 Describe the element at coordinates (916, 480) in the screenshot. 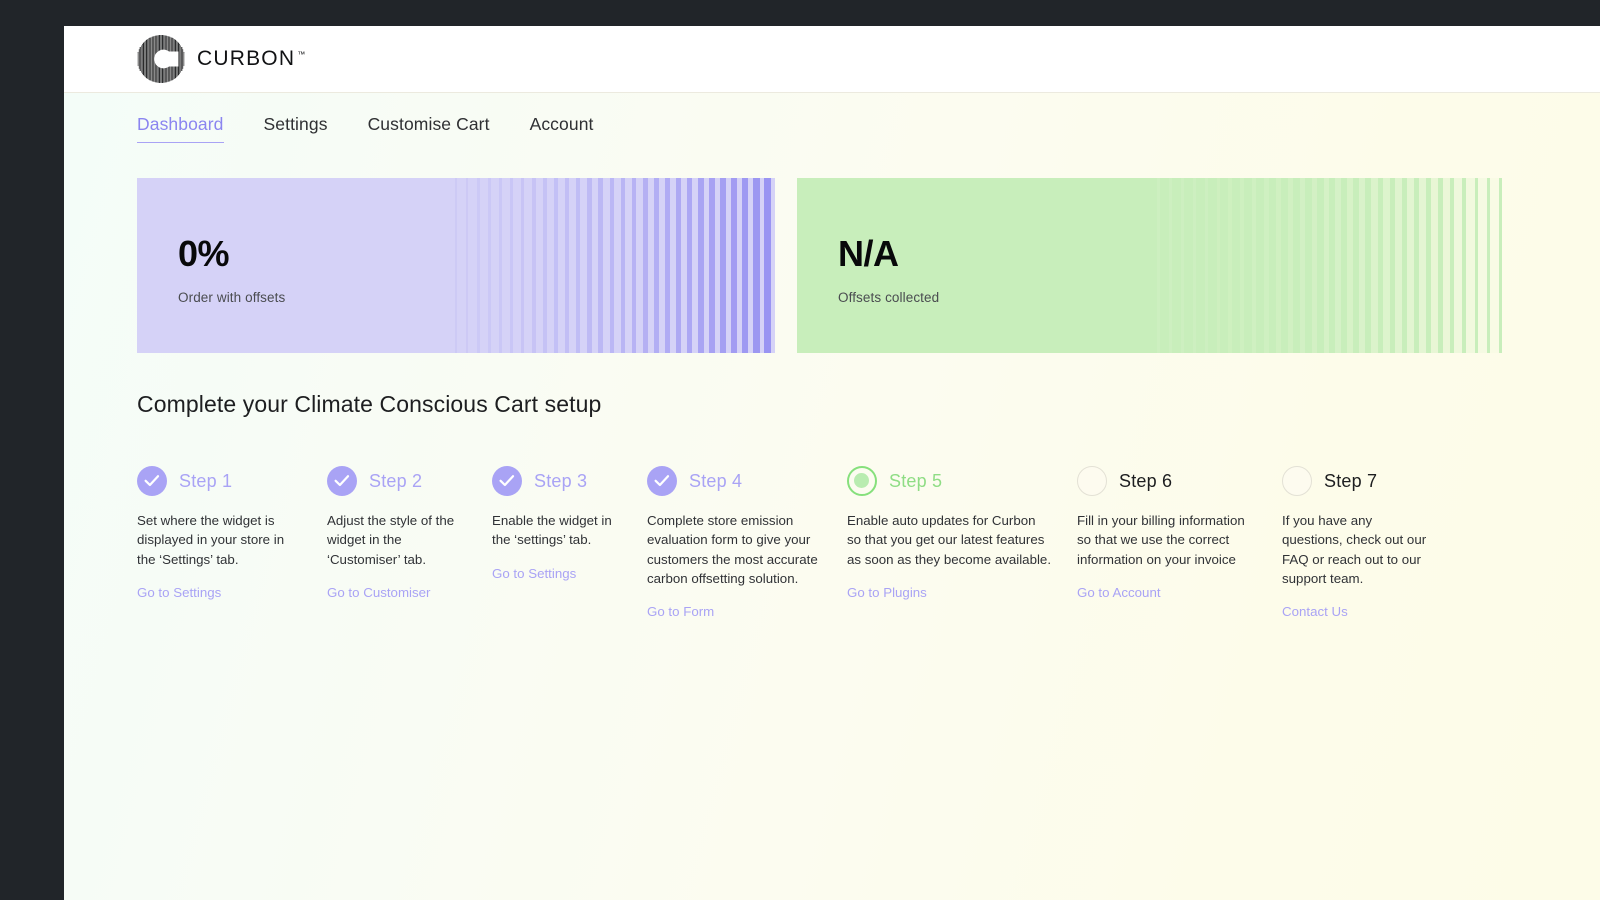

I see `step-title: Step 5` at that location.